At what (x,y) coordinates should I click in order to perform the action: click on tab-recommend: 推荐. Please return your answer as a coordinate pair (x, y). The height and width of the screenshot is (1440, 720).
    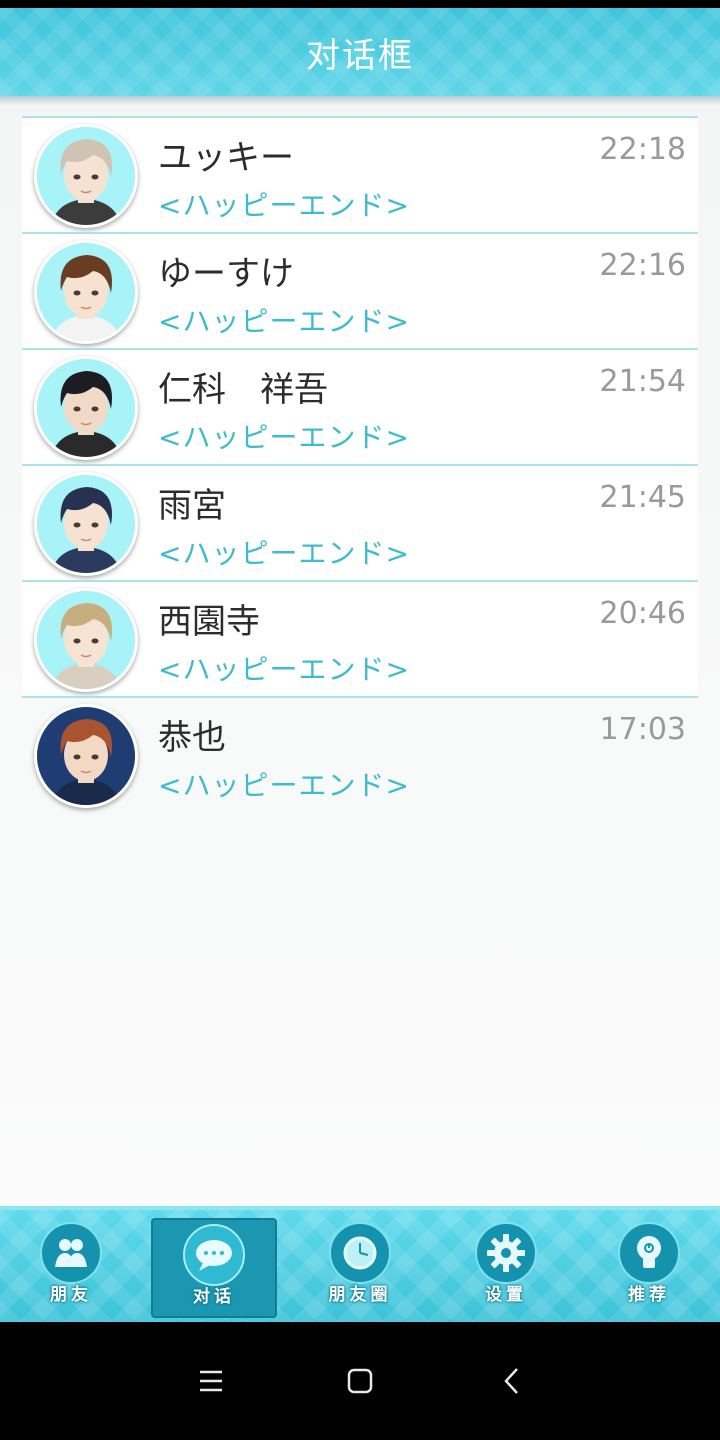
    Looking at the image, I should click on (649, 1268).